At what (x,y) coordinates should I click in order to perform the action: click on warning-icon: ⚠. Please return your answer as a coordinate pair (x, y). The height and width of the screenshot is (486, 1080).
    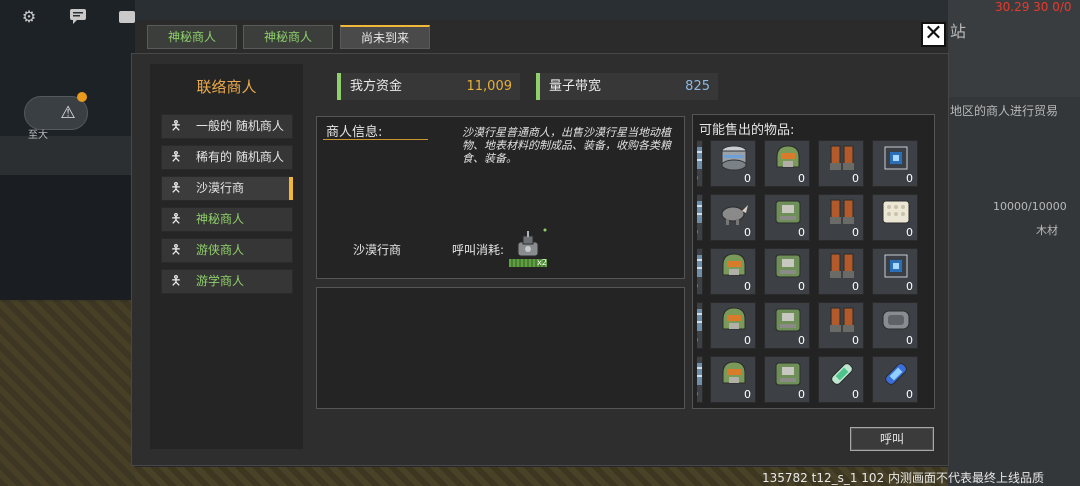
    Looking at the image, I should click on (68, 113).